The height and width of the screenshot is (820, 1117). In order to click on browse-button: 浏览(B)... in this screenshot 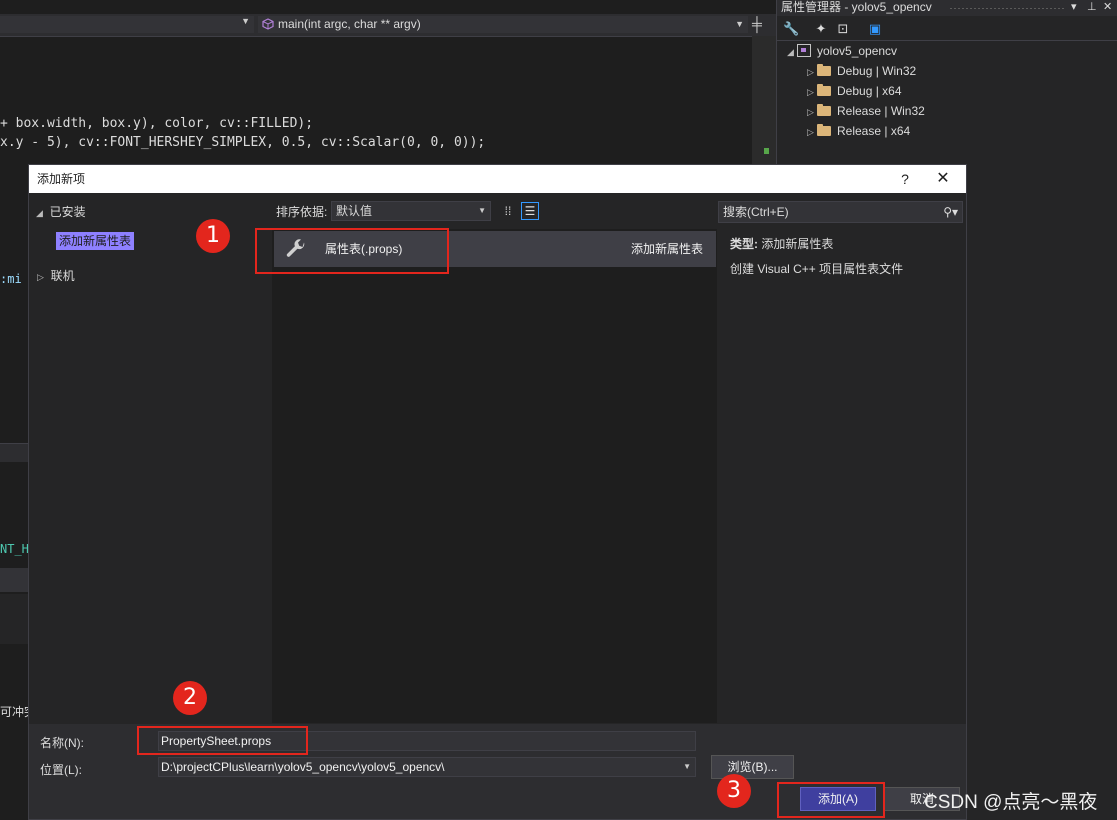, I will do `click(752, 767)`.